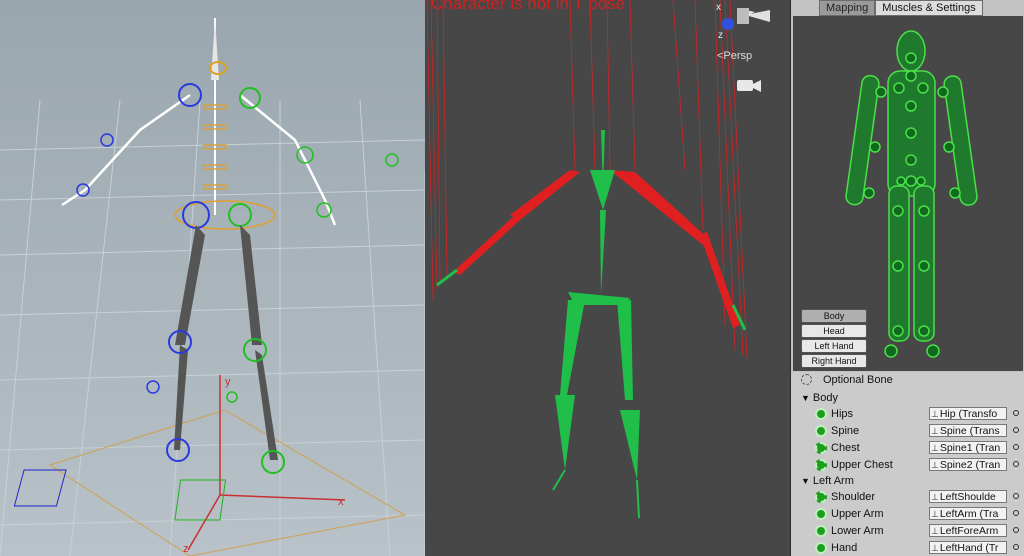  Describe the element at coordinates (857, 531) in the screenshot. I see `bone-name: Lower Arm` at that location.